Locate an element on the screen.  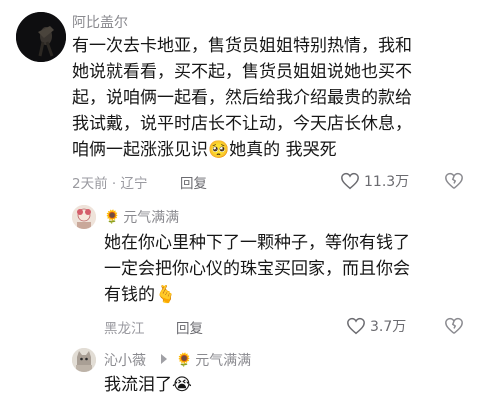
avatar-cat-image is located at coordinates (84, 360).